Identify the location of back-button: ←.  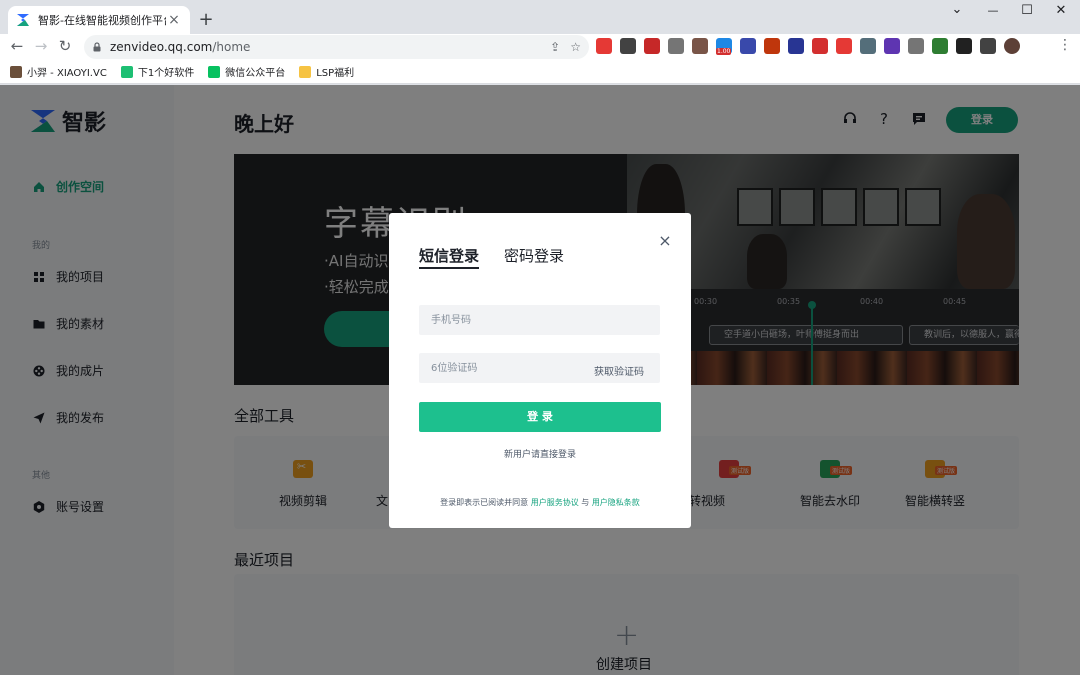
(17, 46).